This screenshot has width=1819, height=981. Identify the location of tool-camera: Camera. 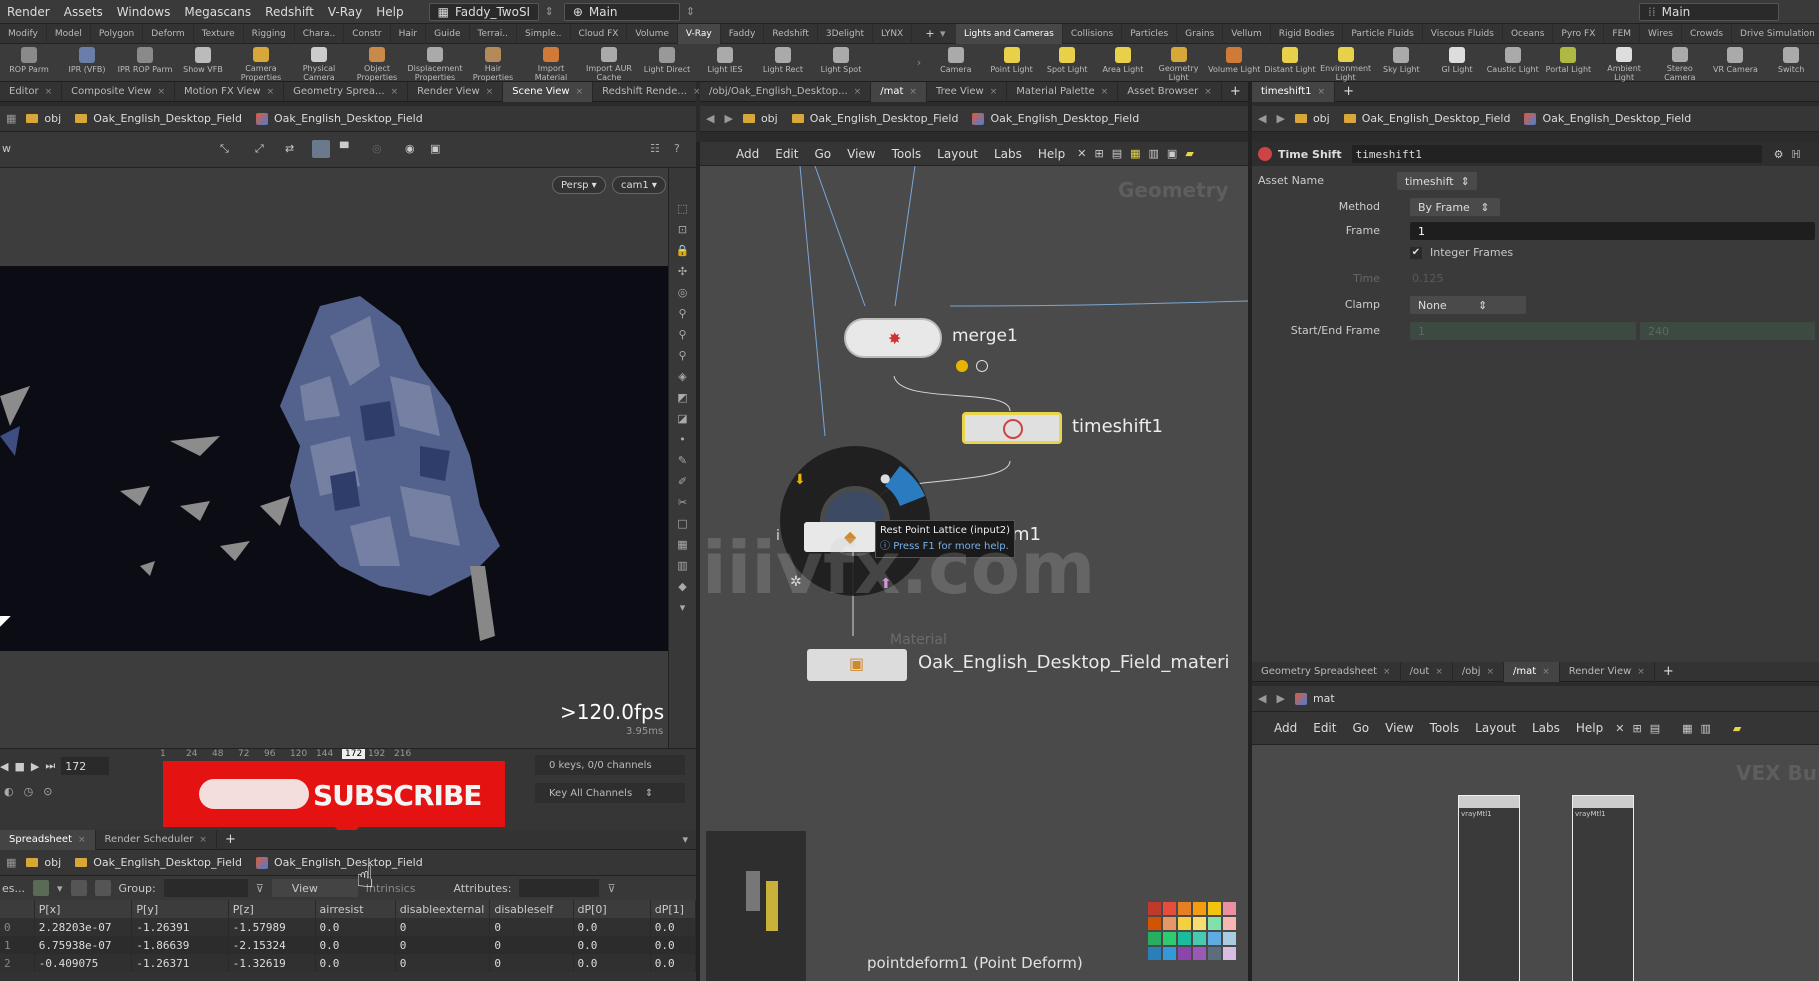
(956, 63).